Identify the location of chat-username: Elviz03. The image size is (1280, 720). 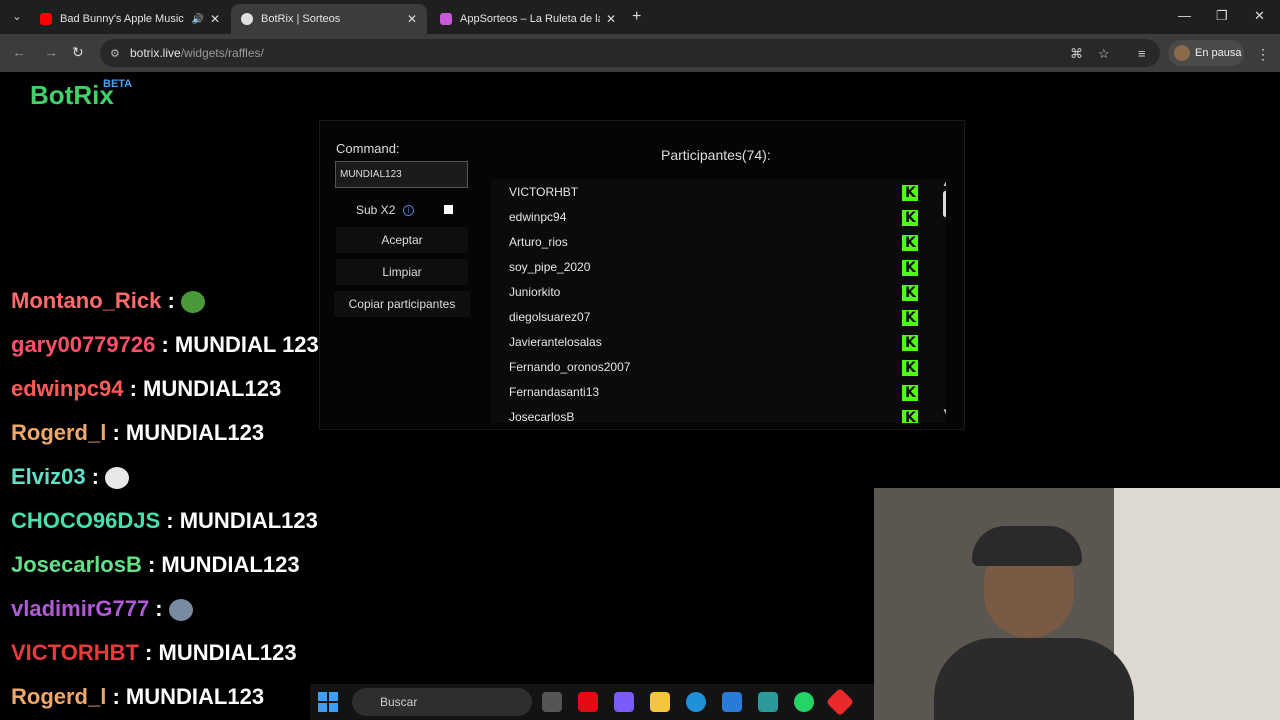
(48, 476).